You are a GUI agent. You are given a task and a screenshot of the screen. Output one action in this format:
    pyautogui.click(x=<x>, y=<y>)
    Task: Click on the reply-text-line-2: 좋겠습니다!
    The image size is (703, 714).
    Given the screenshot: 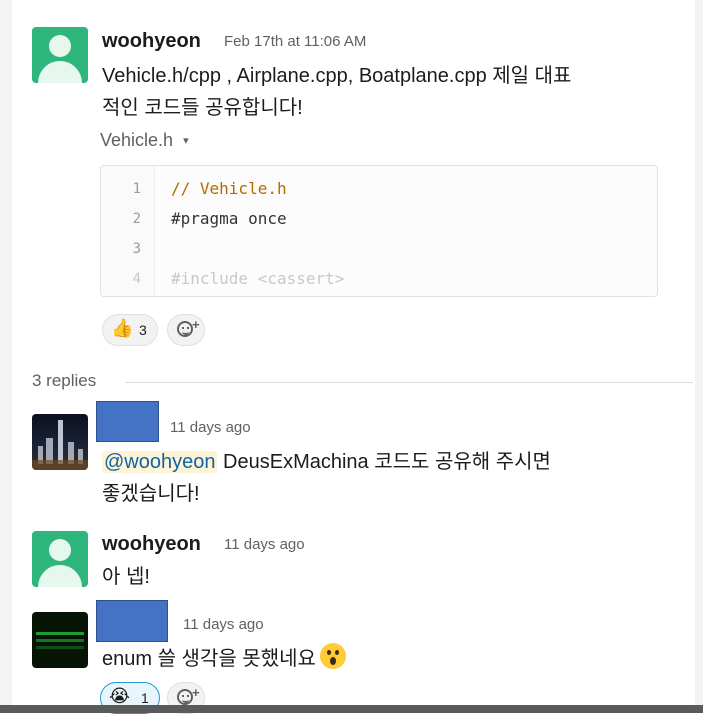 What is the action you would take?
    pyautogui.click(x=151, y=494)
    